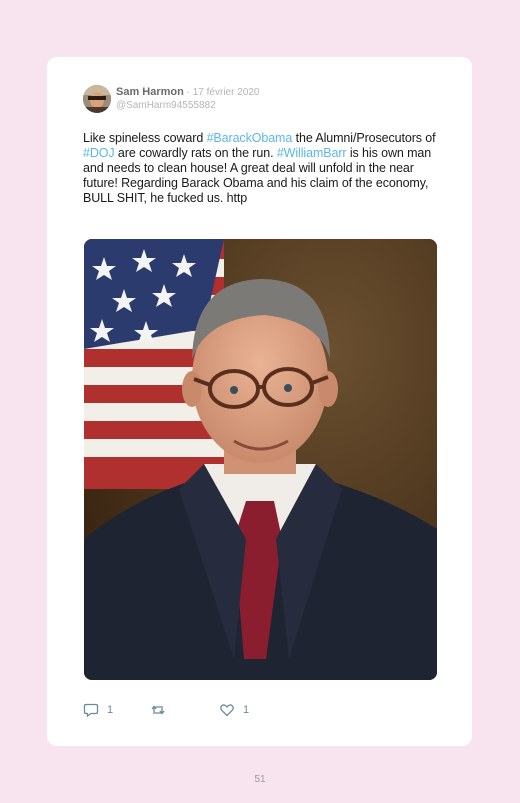 This screenshot has width=520, height=803. What do you see at coordinates (145, 138) in the screenshot?
I see `tweet-text-part: Like spineless coward` at bounding box center [145, 138].